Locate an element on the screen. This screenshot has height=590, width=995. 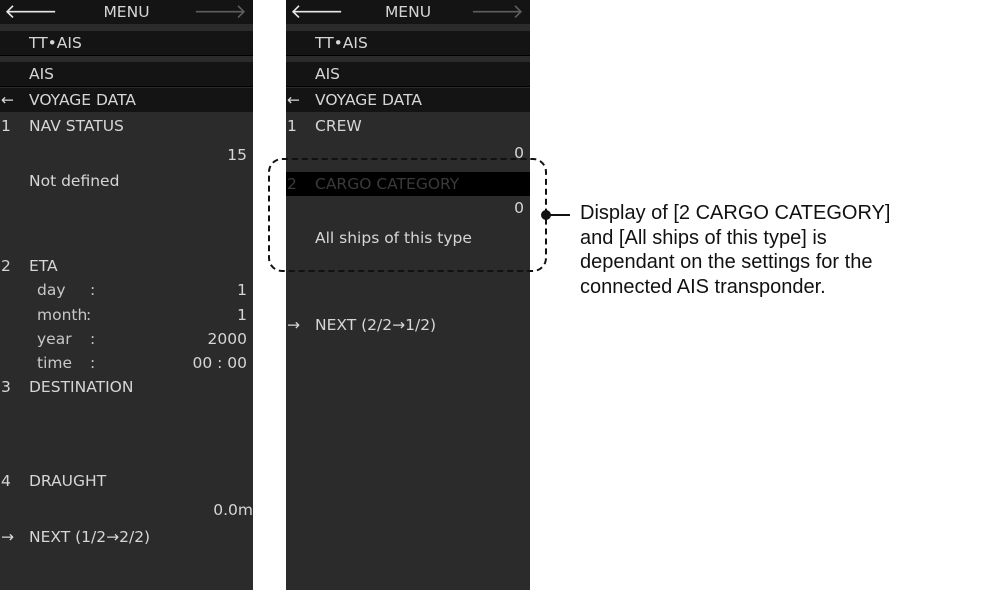
menu-item-destination: 3 DESTINATION is located at coordinates (126, 387).